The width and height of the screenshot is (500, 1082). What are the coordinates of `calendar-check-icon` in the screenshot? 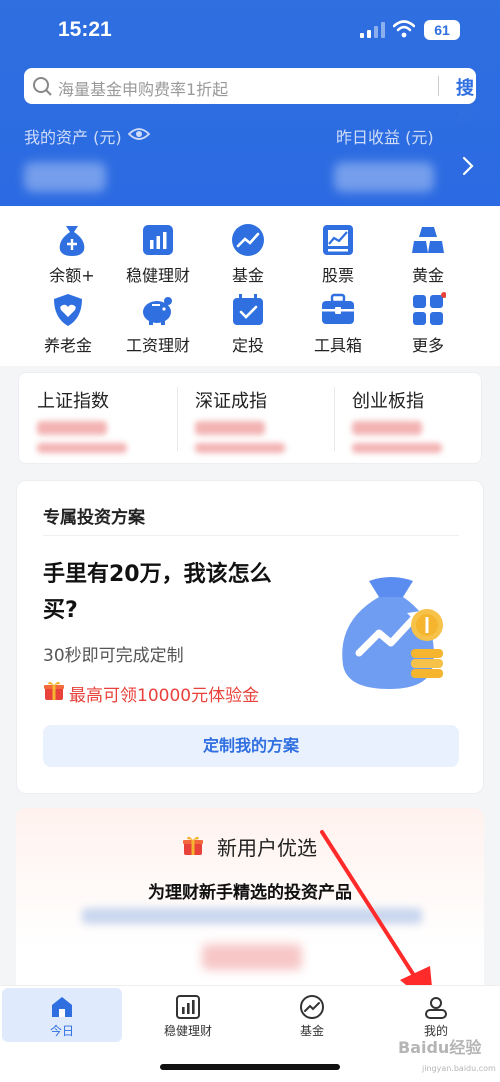 It's located at (248, 309).